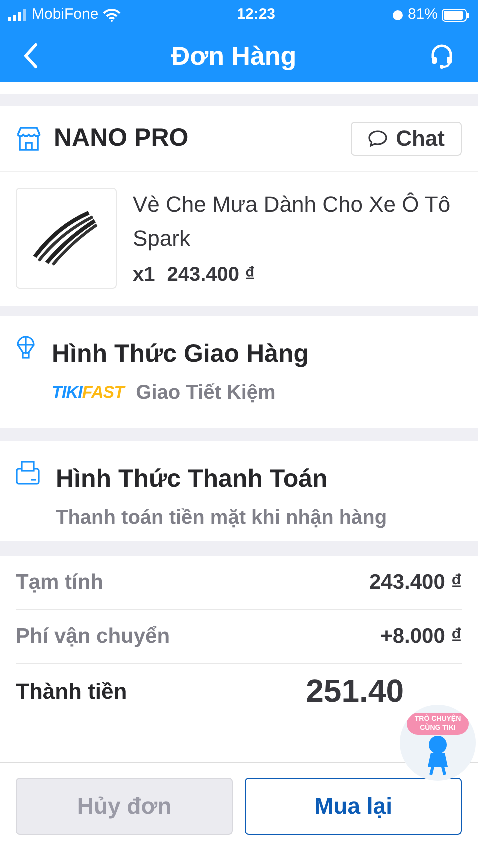 This screenshot has width=478, height=850. I want to click on headset-icon, so click(442, 56).